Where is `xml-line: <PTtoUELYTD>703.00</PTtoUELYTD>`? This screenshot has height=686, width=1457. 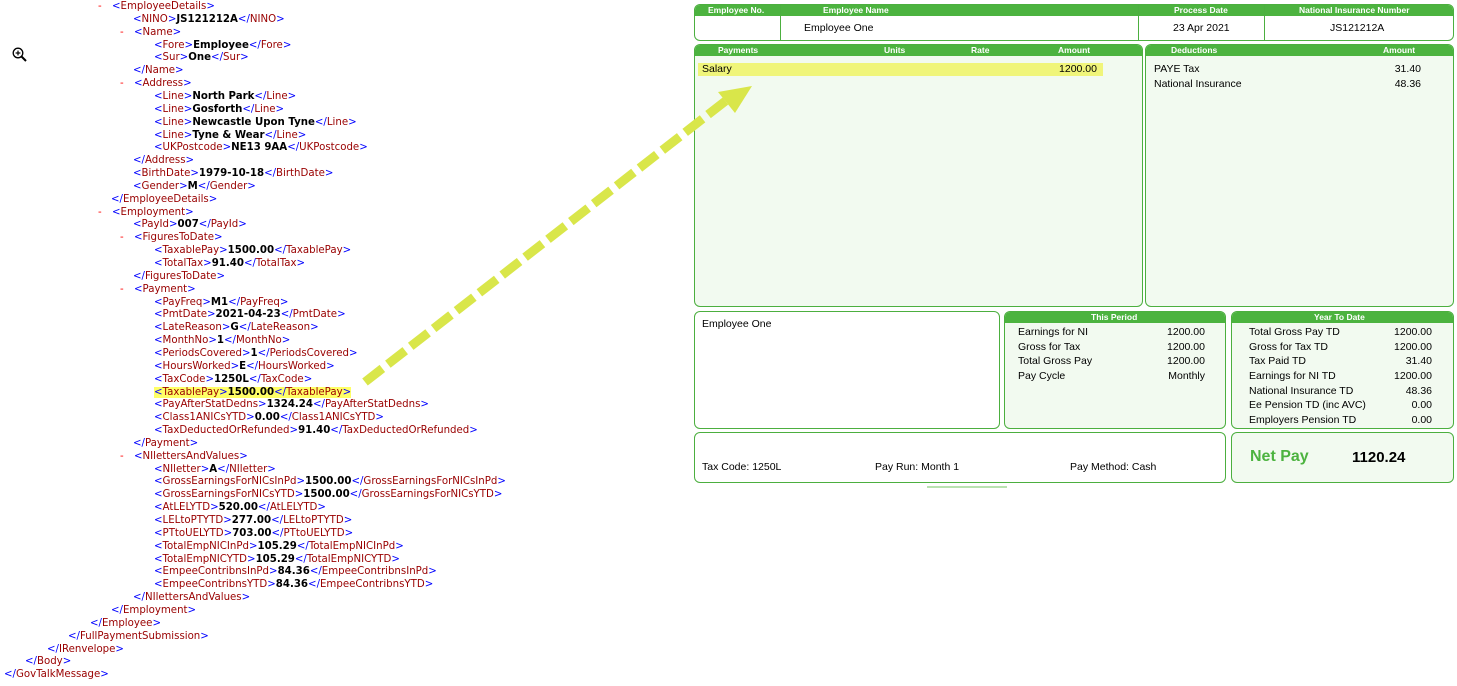
xml-line: <PTtoUELYTD>703.00</PTtoUELYTD> is located at coordinates (254, 533).